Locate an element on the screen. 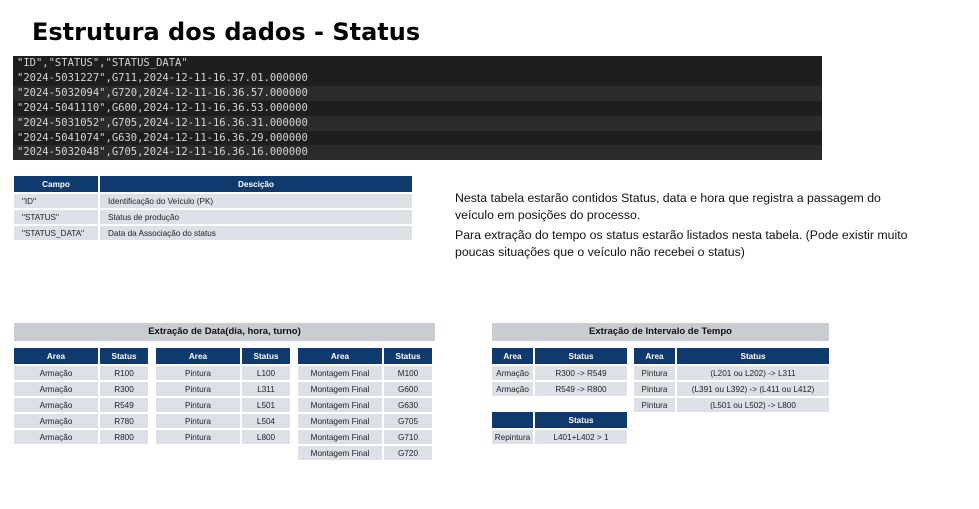 Image resolution: width=979 pixels, height=509 pixels. table-row: Armação R300 is located at coordinates (81, 389).